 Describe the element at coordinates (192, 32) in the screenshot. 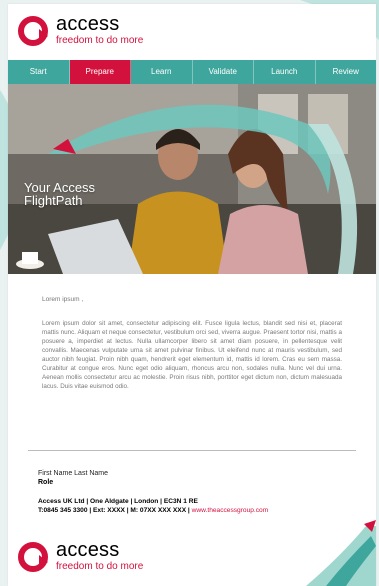

I see `email-header: access freedom to do more` at that location.